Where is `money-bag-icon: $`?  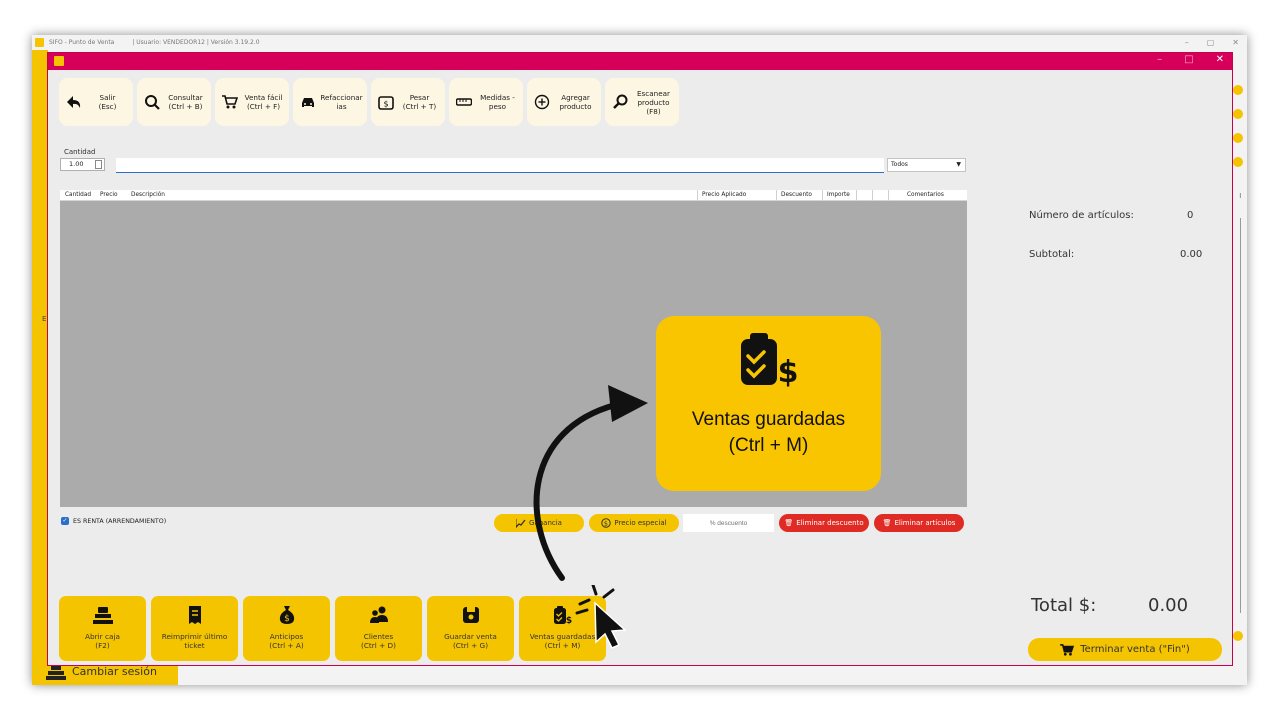
money-bag-icon: $ is located at coordinates (286, 615).